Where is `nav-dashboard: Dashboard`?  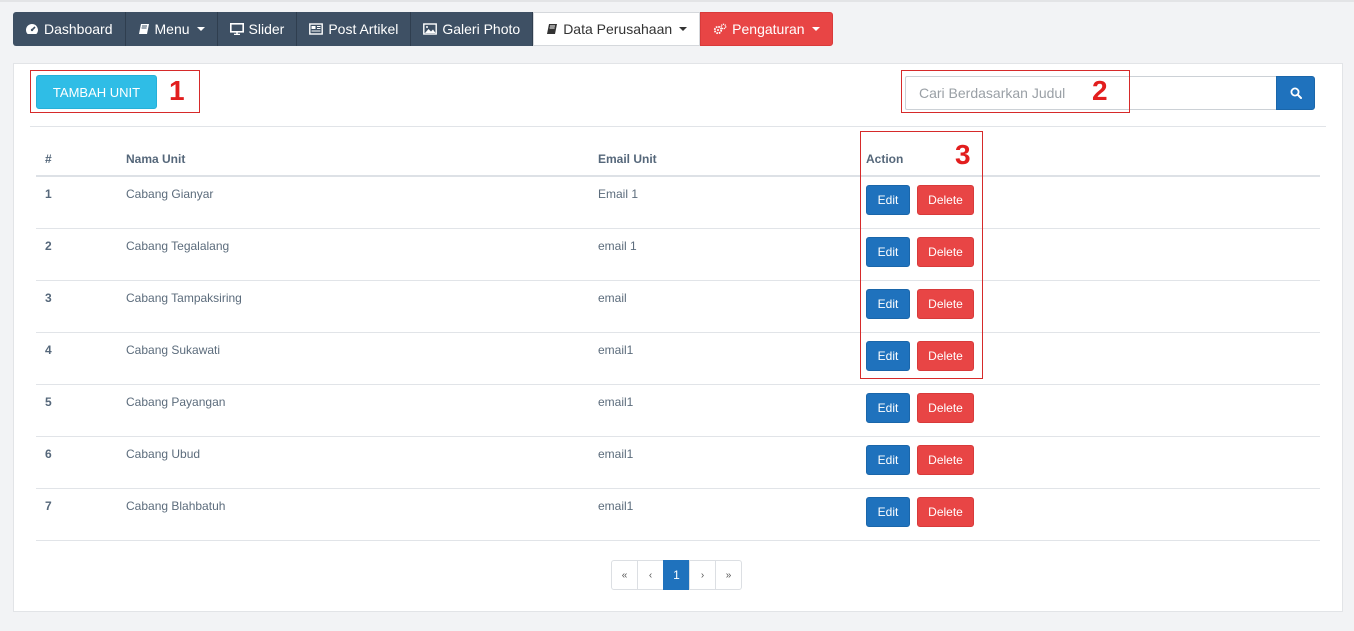
nav-dashboard: Dashboard is located at coordinates (69, 29).